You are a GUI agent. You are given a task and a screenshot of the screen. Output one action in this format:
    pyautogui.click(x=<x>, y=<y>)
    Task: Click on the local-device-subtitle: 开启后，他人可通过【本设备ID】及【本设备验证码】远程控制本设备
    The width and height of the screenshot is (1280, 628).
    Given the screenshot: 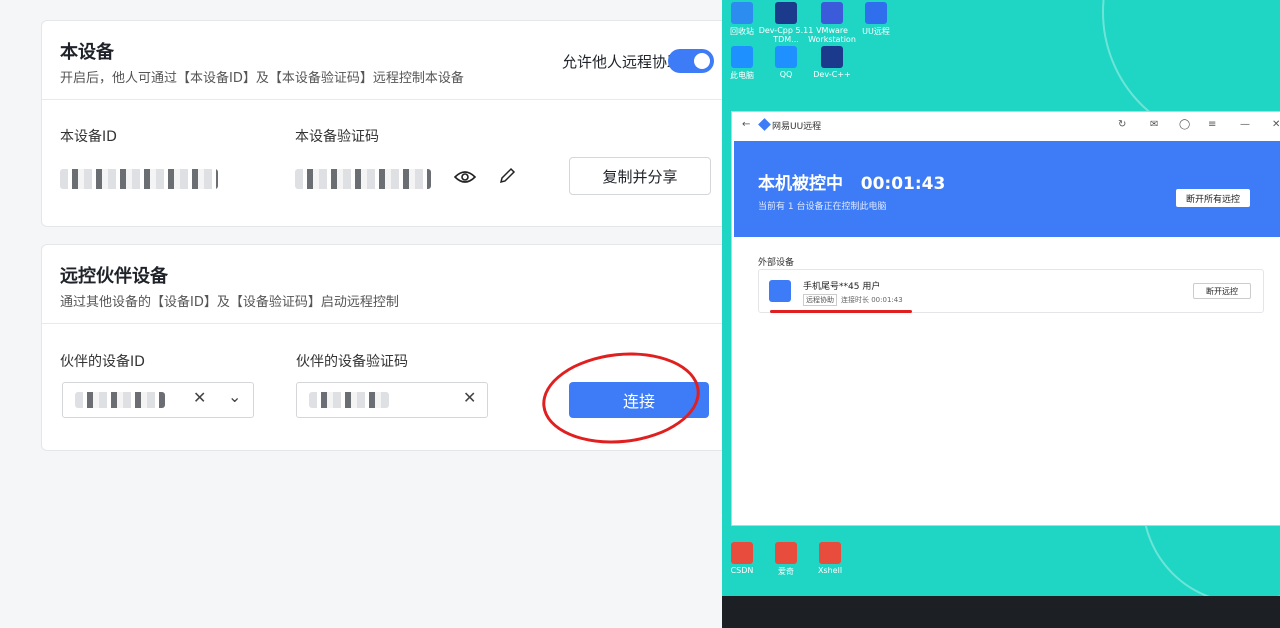 What is the action you would take?
    pyautogui.click(x=262, y=78)
    